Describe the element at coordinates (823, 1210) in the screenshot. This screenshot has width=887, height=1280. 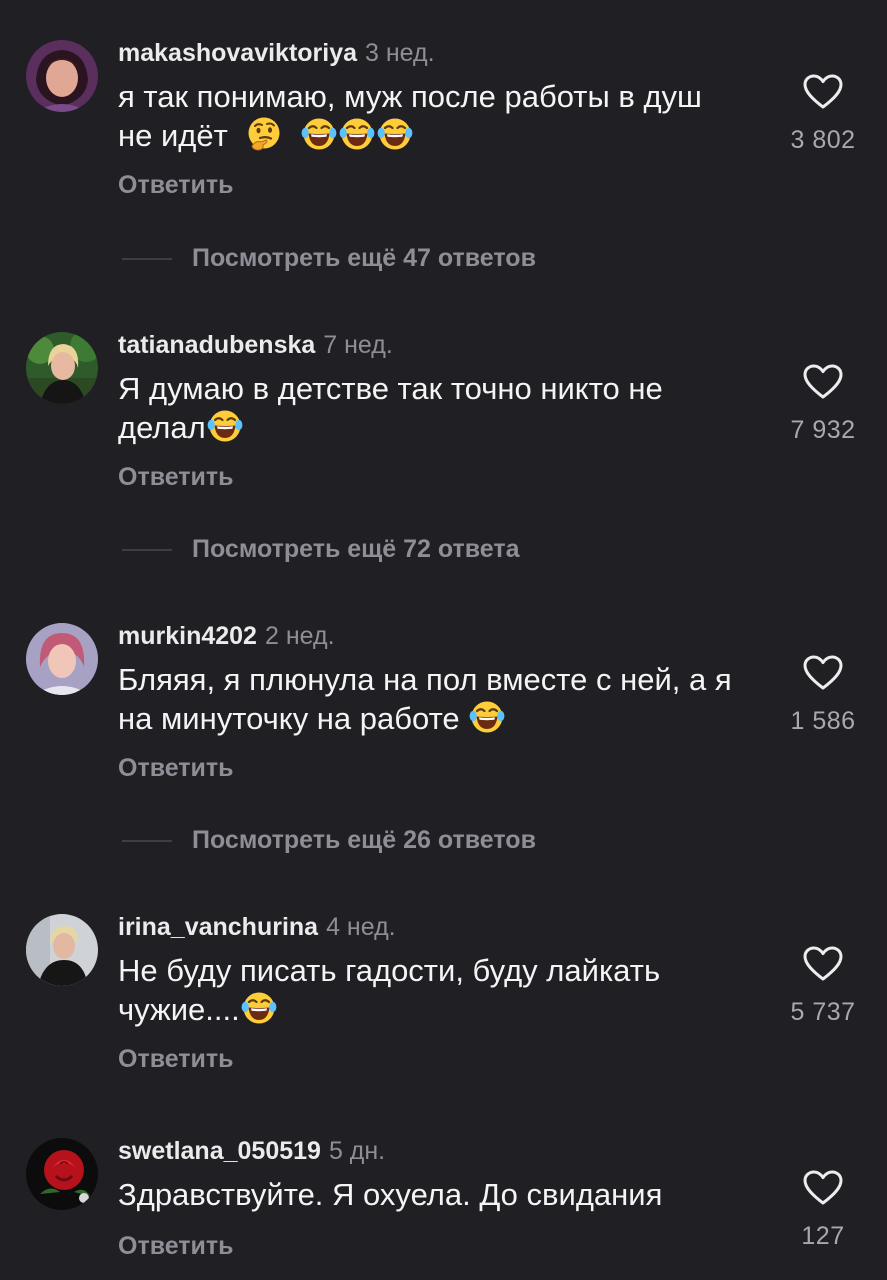
I see `like-block: 127` at that location.